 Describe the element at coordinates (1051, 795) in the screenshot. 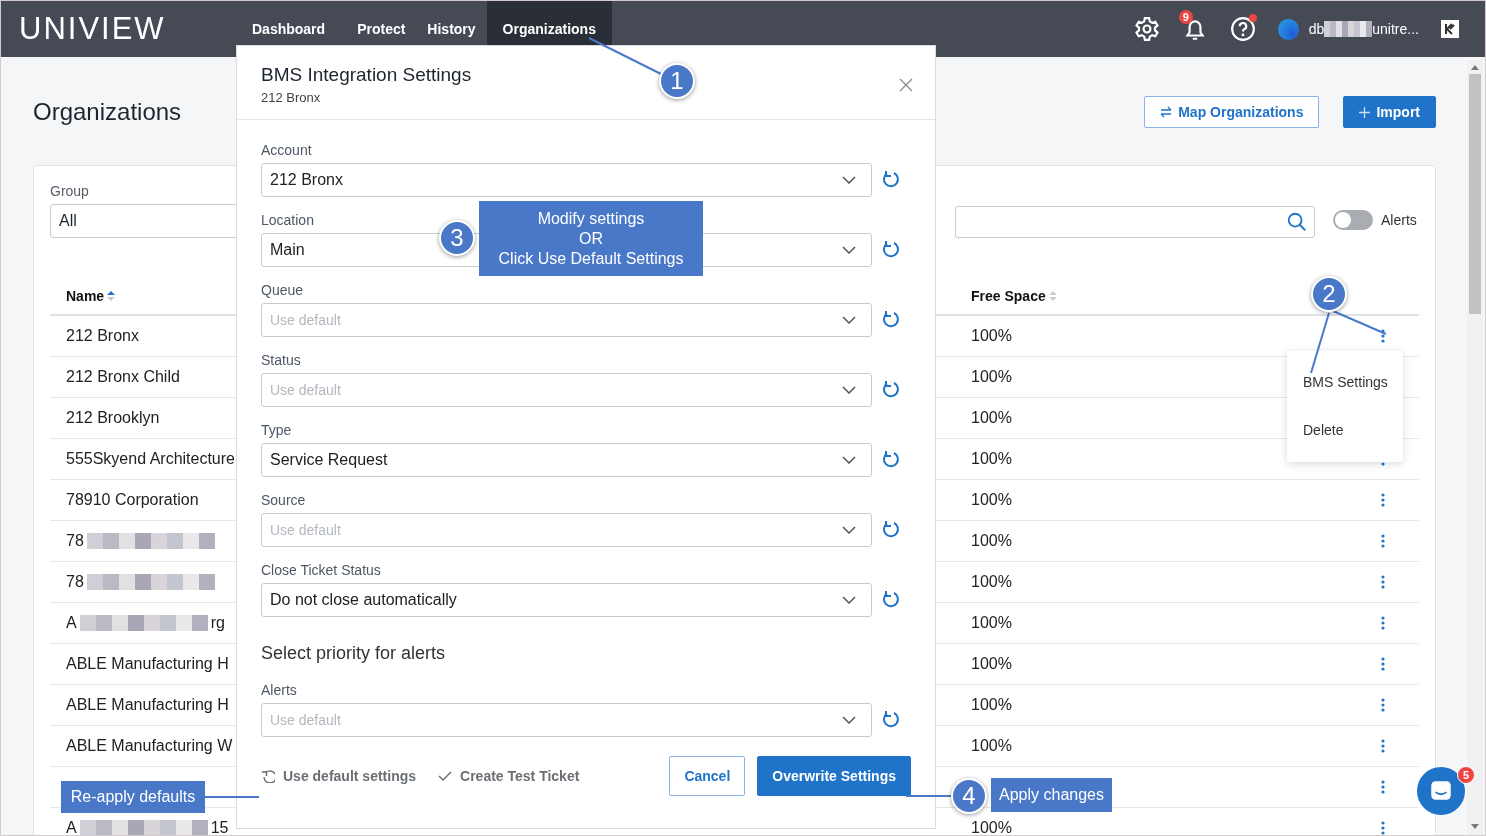

I see `callout-note: Apply changes` at that location.